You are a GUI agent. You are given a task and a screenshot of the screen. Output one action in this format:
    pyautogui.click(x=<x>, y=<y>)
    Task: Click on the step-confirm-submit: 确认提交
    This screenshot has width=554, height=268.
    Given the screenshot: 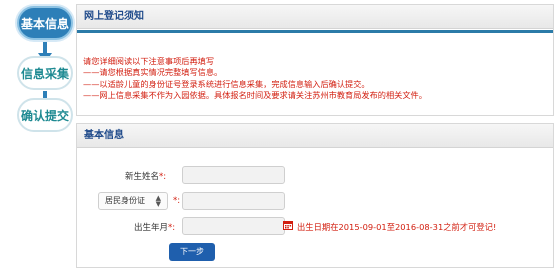 What is the action you would take?
    pyautogui.click(x=45, y=115)
    